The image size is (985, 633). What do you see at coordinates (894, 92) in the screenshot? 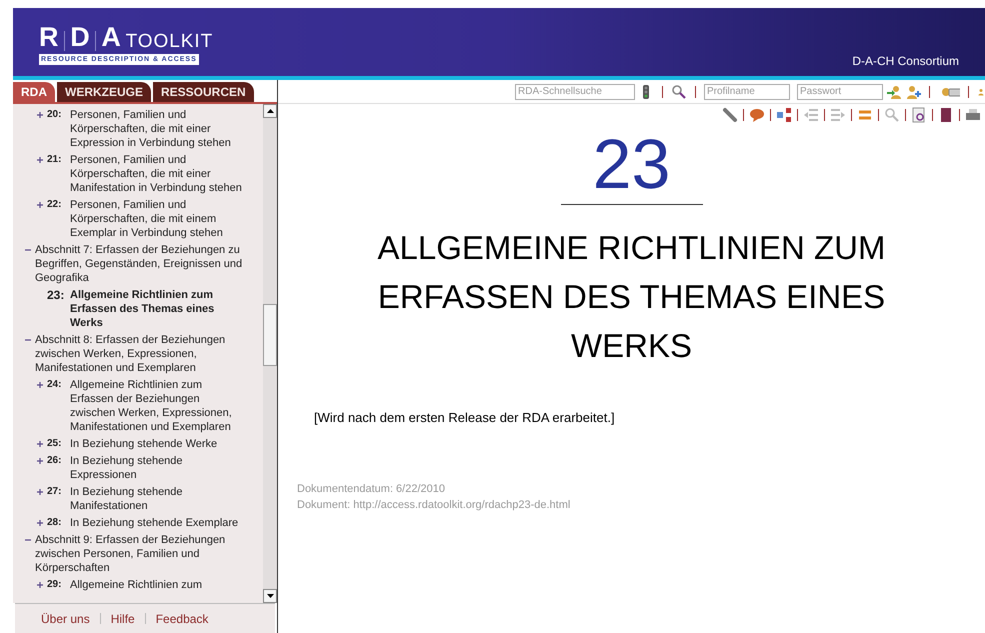
I see `user-arrow-icon` at bounding box center [894, 92].